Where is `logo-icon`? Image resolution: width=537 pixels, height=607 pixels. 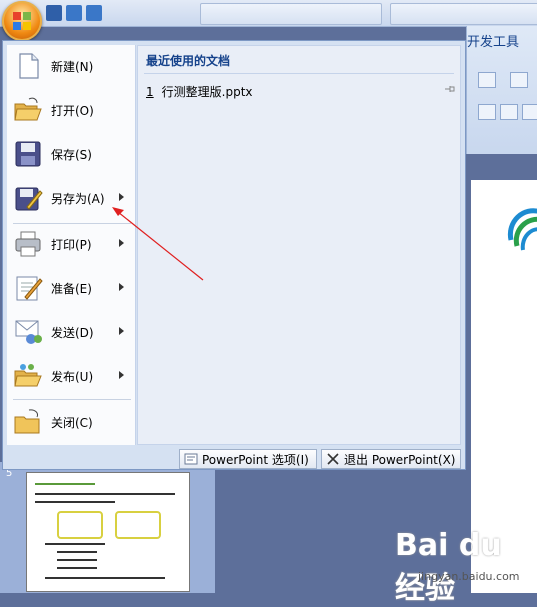
logo-icon is located at coordinates (522, 229).